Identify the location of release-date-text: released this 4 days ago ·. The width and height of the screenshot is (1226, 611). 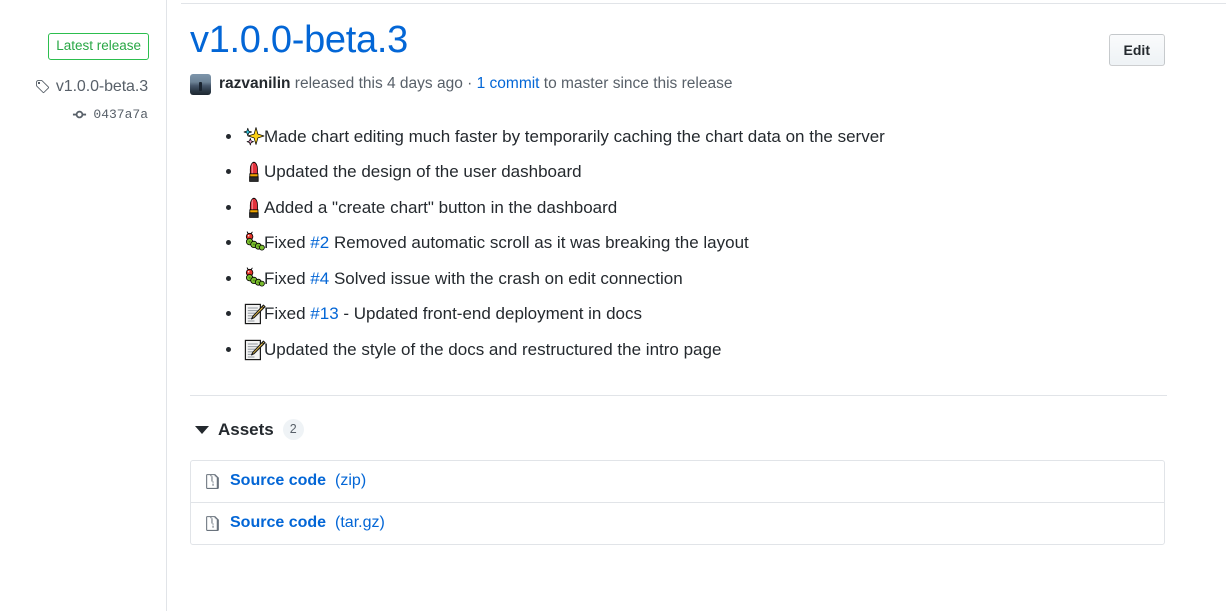
(383, 84).